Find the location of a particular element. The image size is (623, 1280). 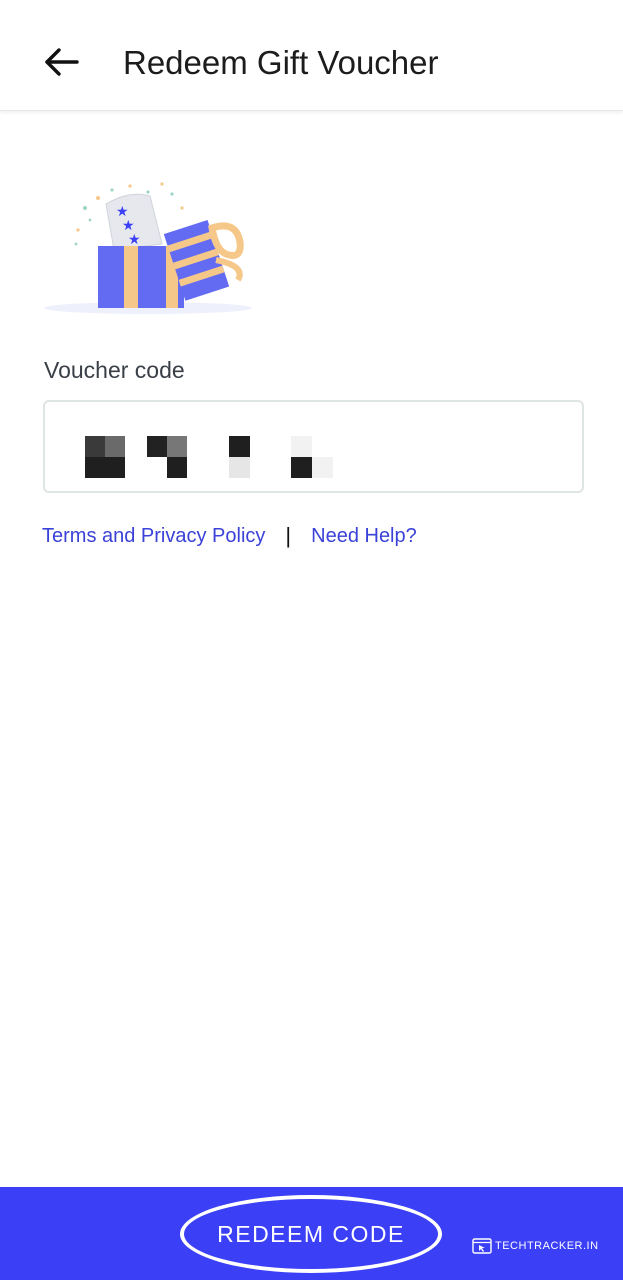

redeem-code-button: REDEEM CODE is located at coordinates (311, 1234).